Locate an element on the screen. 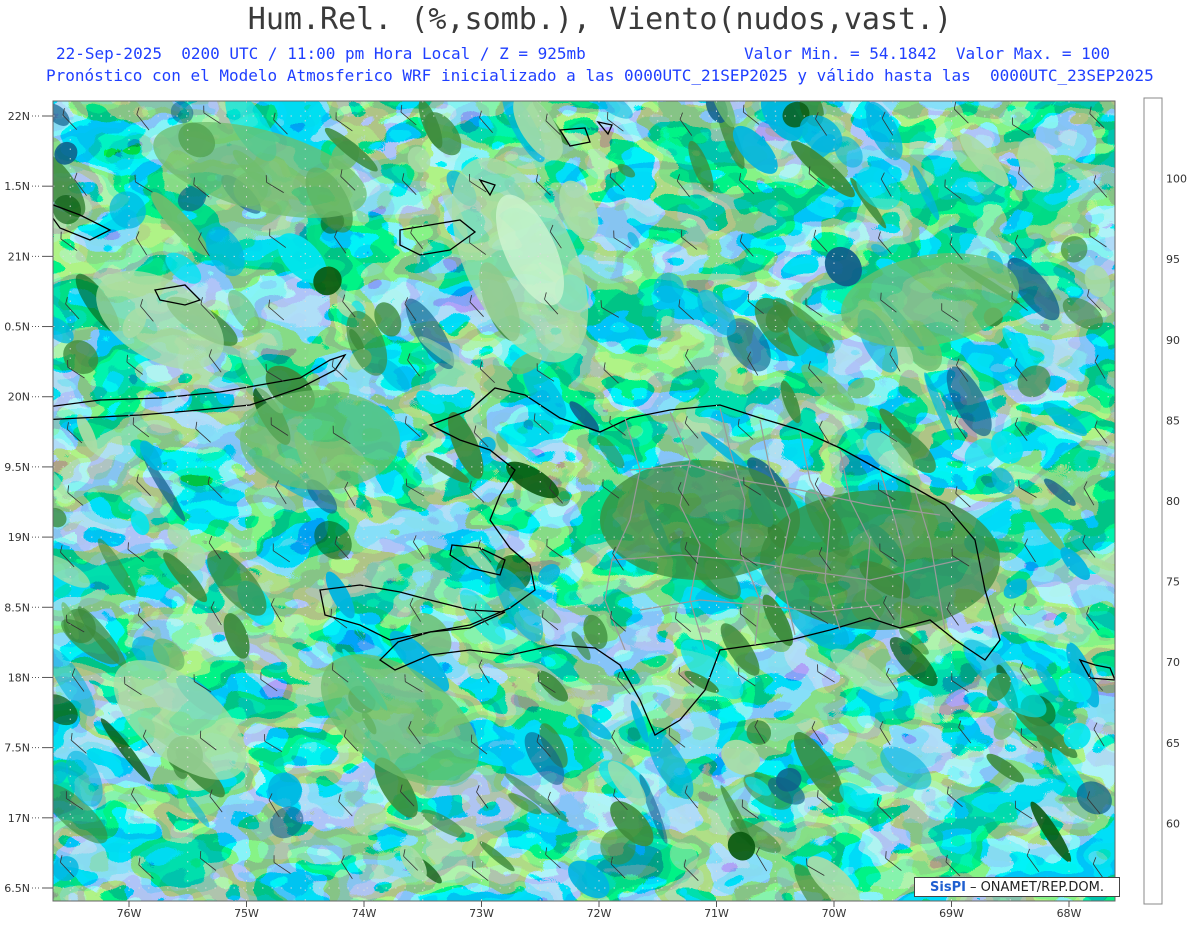 Image resolution: width=1200 pixels, height=927 pixels. lat-label: 9.5N is located at coordinates (17, 467).